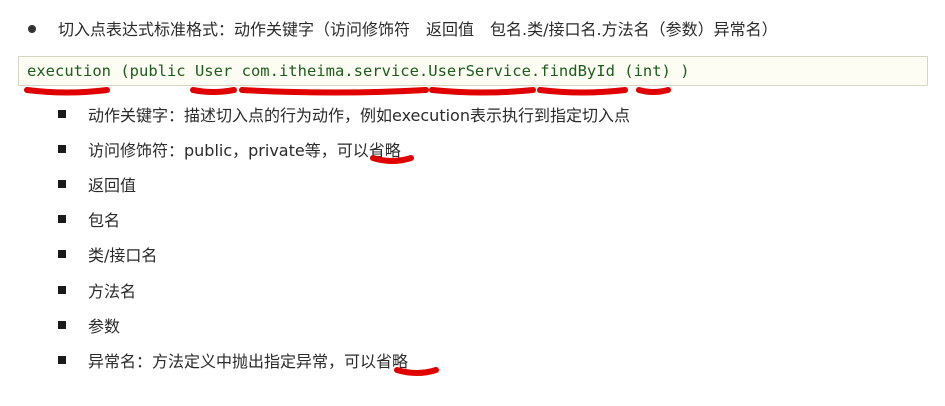  I want to click on underline-params, so click(653, 91).